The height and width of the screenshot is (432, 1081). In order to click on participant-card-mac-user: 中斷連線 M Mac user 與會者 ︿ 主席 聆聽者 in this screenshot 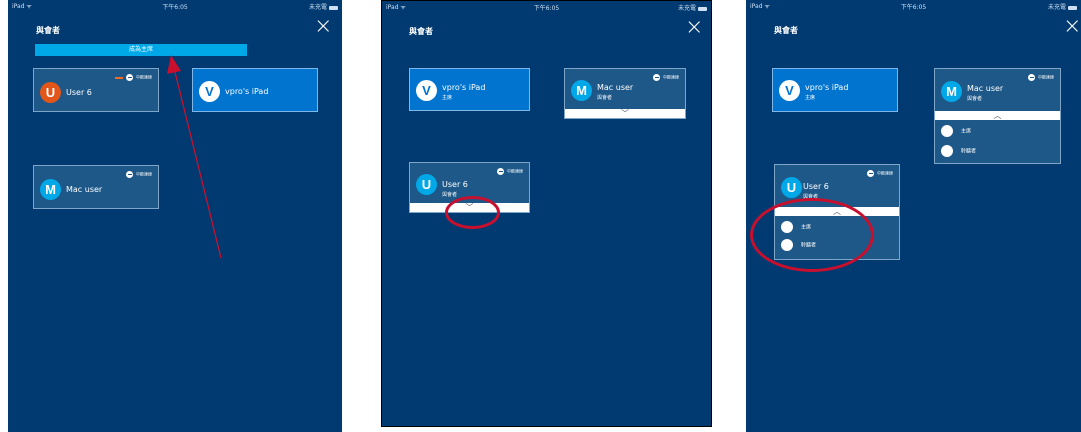, I will do `click(997, 116)`.